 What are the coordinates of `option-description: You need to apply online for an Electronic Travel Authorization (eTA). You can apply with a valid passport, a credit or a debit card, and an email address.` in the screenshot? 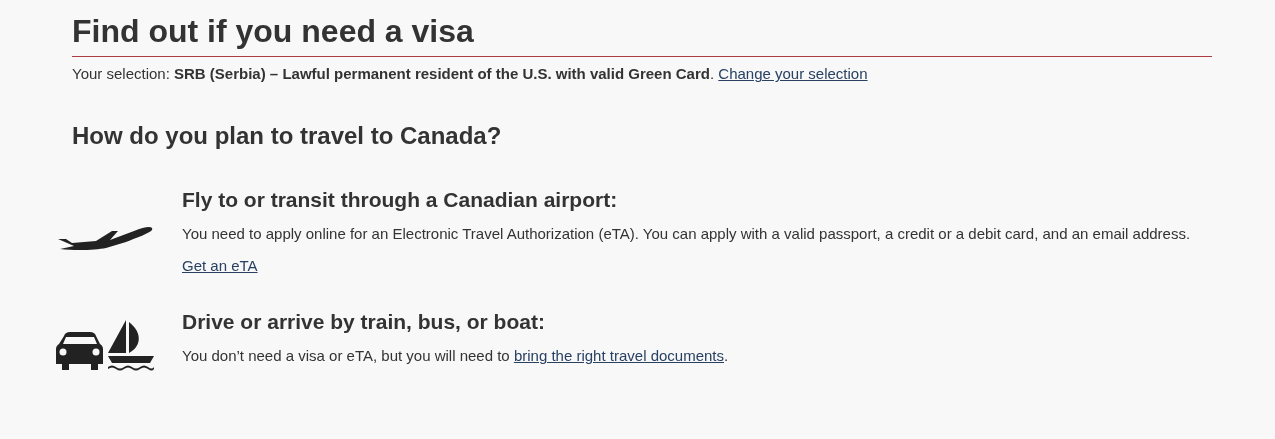 It's located at (687, 234).